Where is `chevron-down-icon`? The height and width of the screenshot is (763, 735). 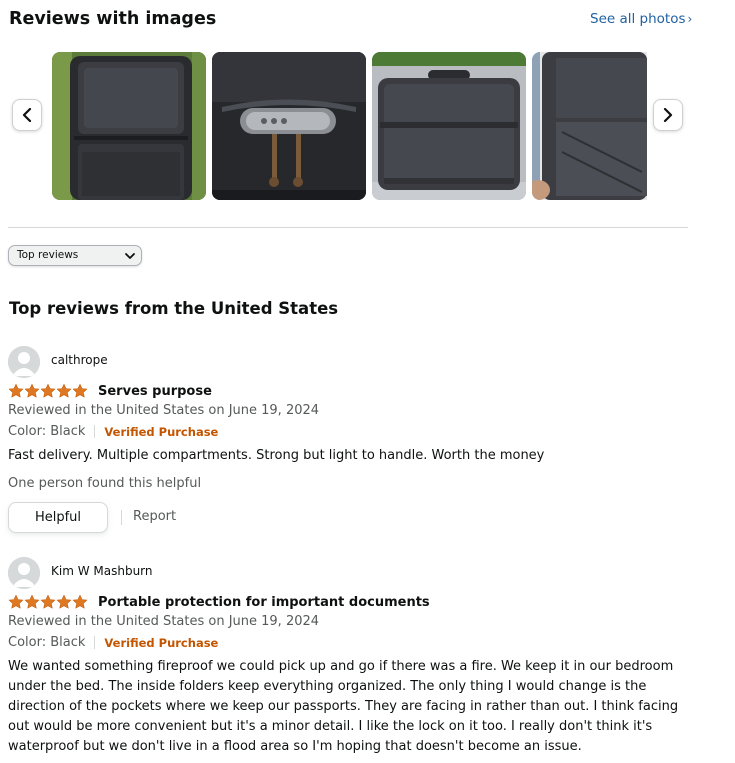
chevron-down-icon is located at coordinates (130, 256).